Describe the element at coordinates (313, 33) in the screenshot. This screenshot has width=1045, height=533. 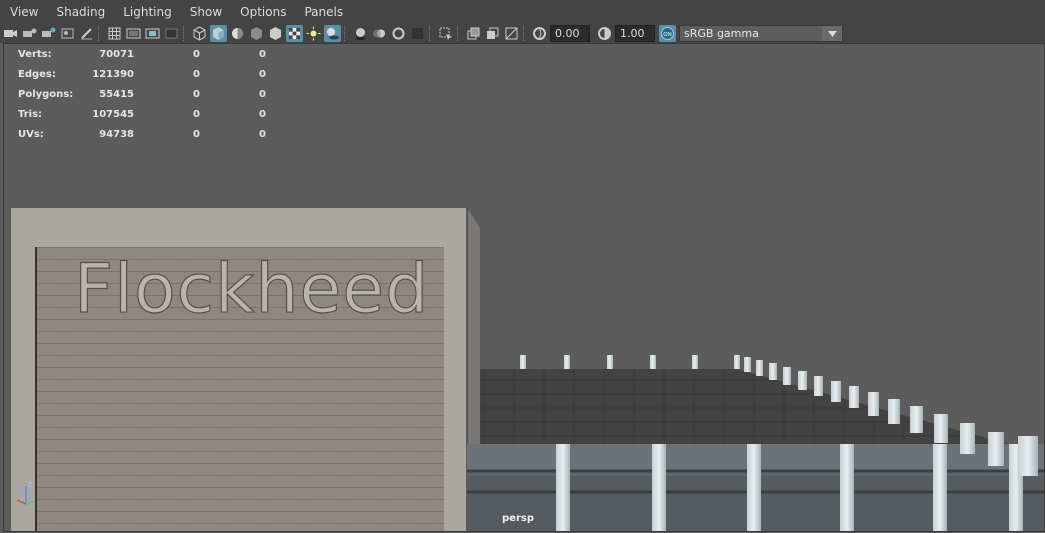
I see `isolate-select-icon` at that location.